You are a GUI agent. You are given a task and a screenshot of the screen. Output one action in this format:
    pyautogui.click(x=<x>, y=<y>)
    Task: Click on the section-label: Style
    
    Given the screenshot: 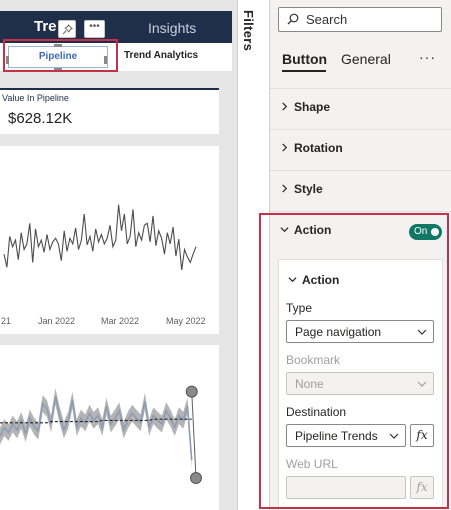 What is the action you would take?
    pyautogui.click(x=308, y=189)
    